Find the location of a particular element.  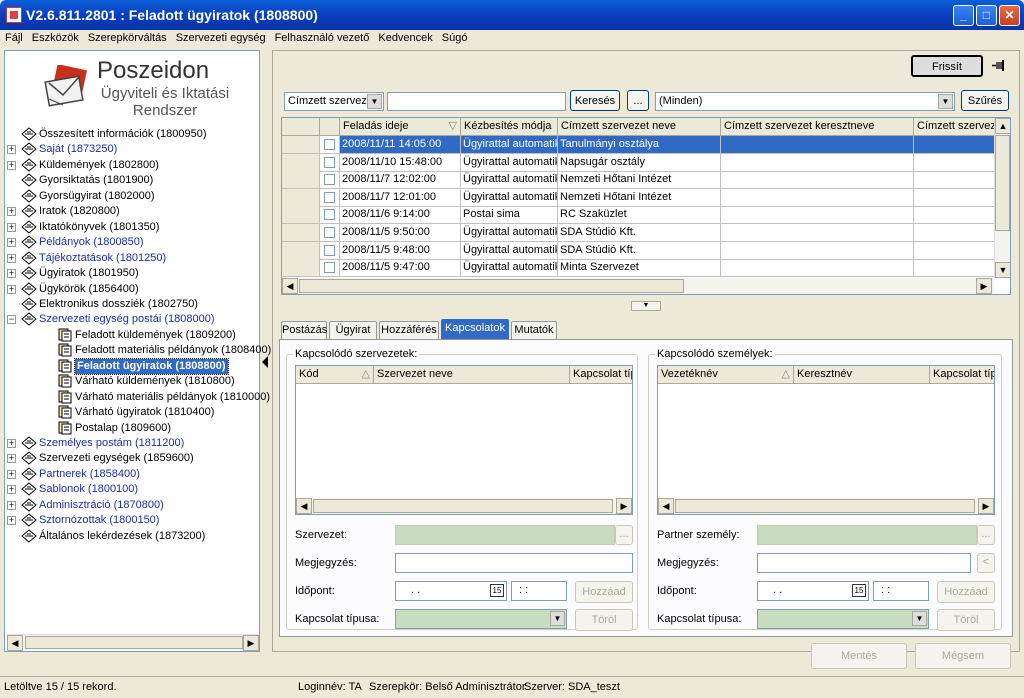

person-delete-button: Töröl is located at coordinates (966, 620).